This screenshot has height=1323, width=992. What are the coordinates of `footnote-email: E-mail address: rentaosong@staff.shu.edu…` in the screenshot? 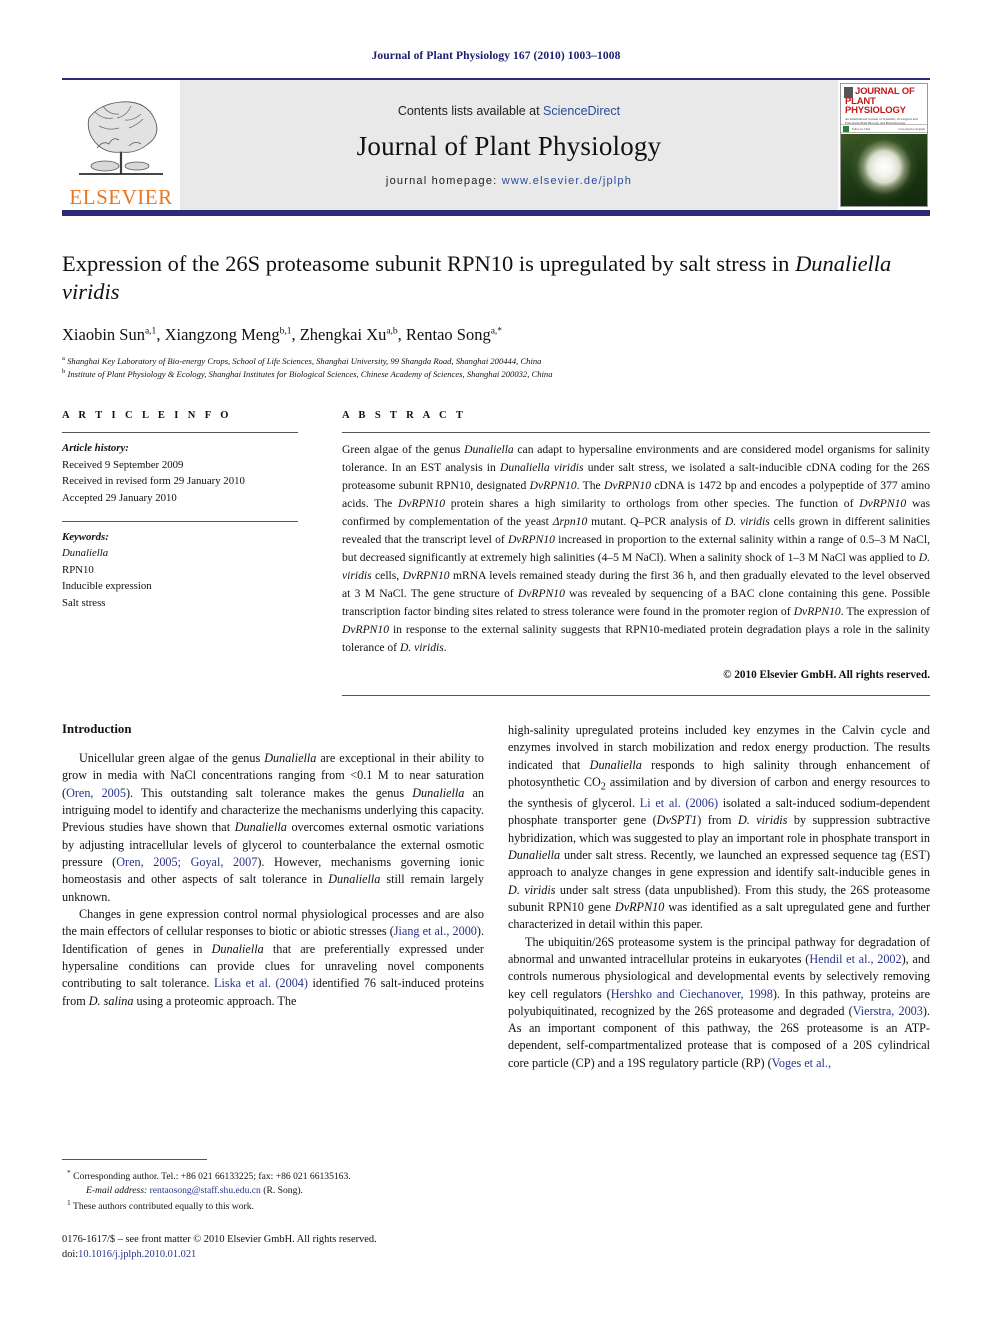 It's located at (277, 1191).